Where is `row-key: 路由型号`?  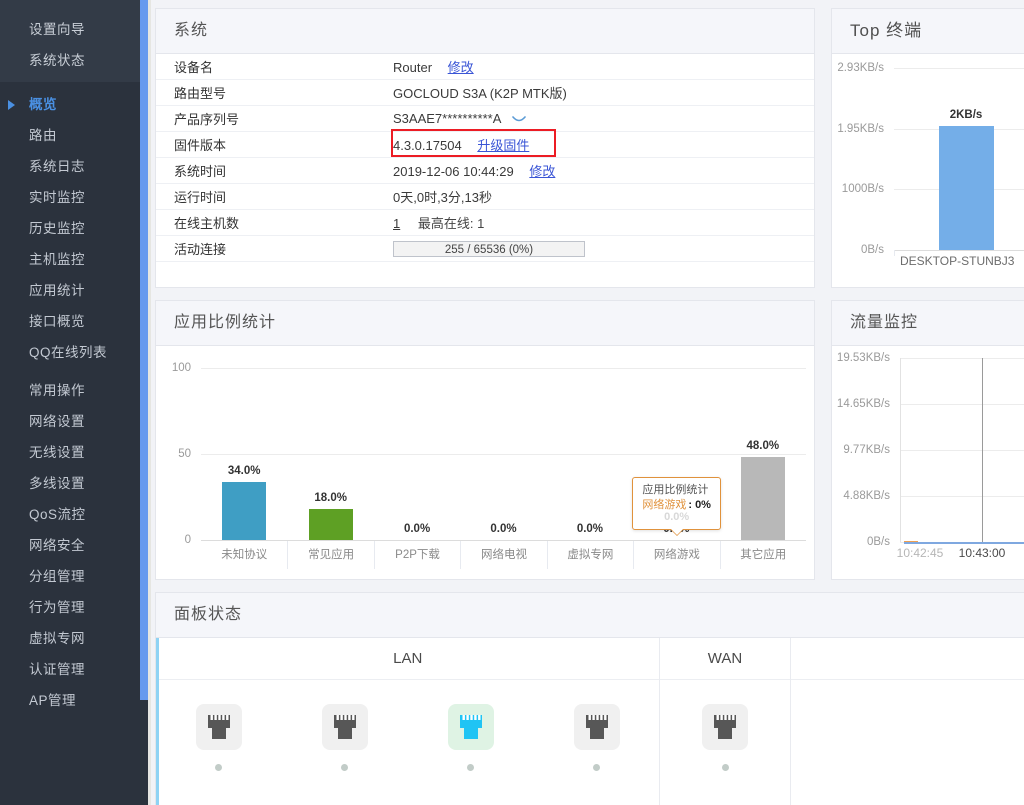 row-key: 路由型号 is located at coordinates (272, 92).